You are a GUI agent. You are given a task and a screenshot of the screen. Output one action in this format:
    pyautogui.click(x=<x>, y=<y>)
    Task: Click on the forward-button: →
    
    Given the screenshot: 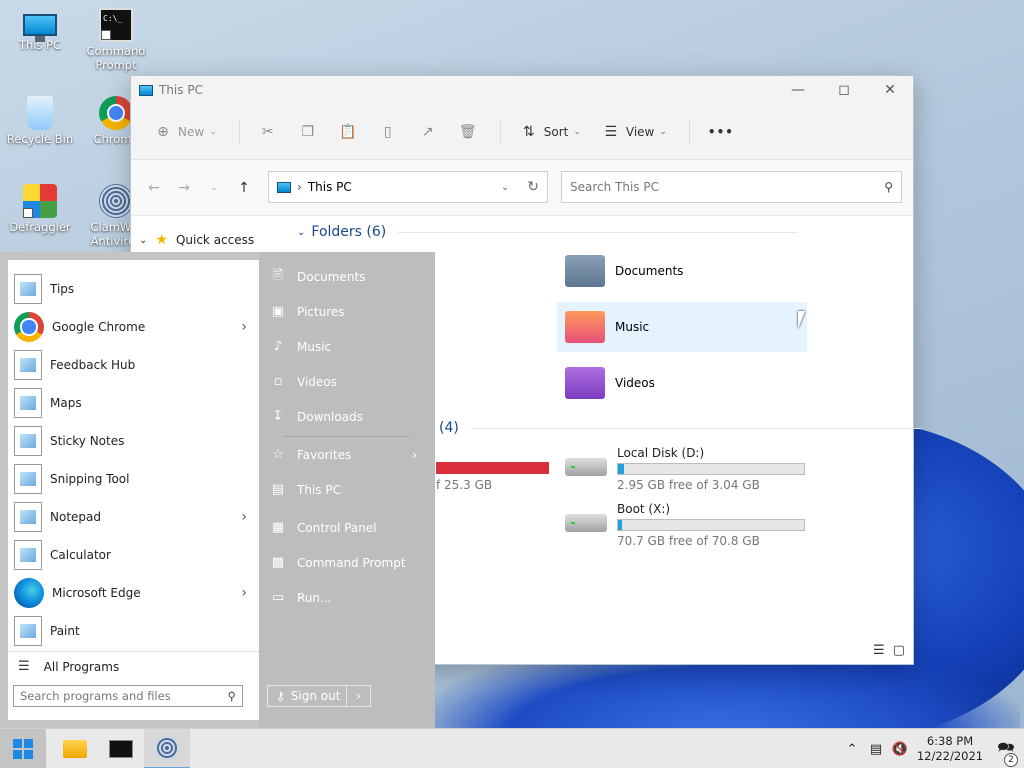 What is the action you would take?
    pyautogui.click(x=184, y=188)
    